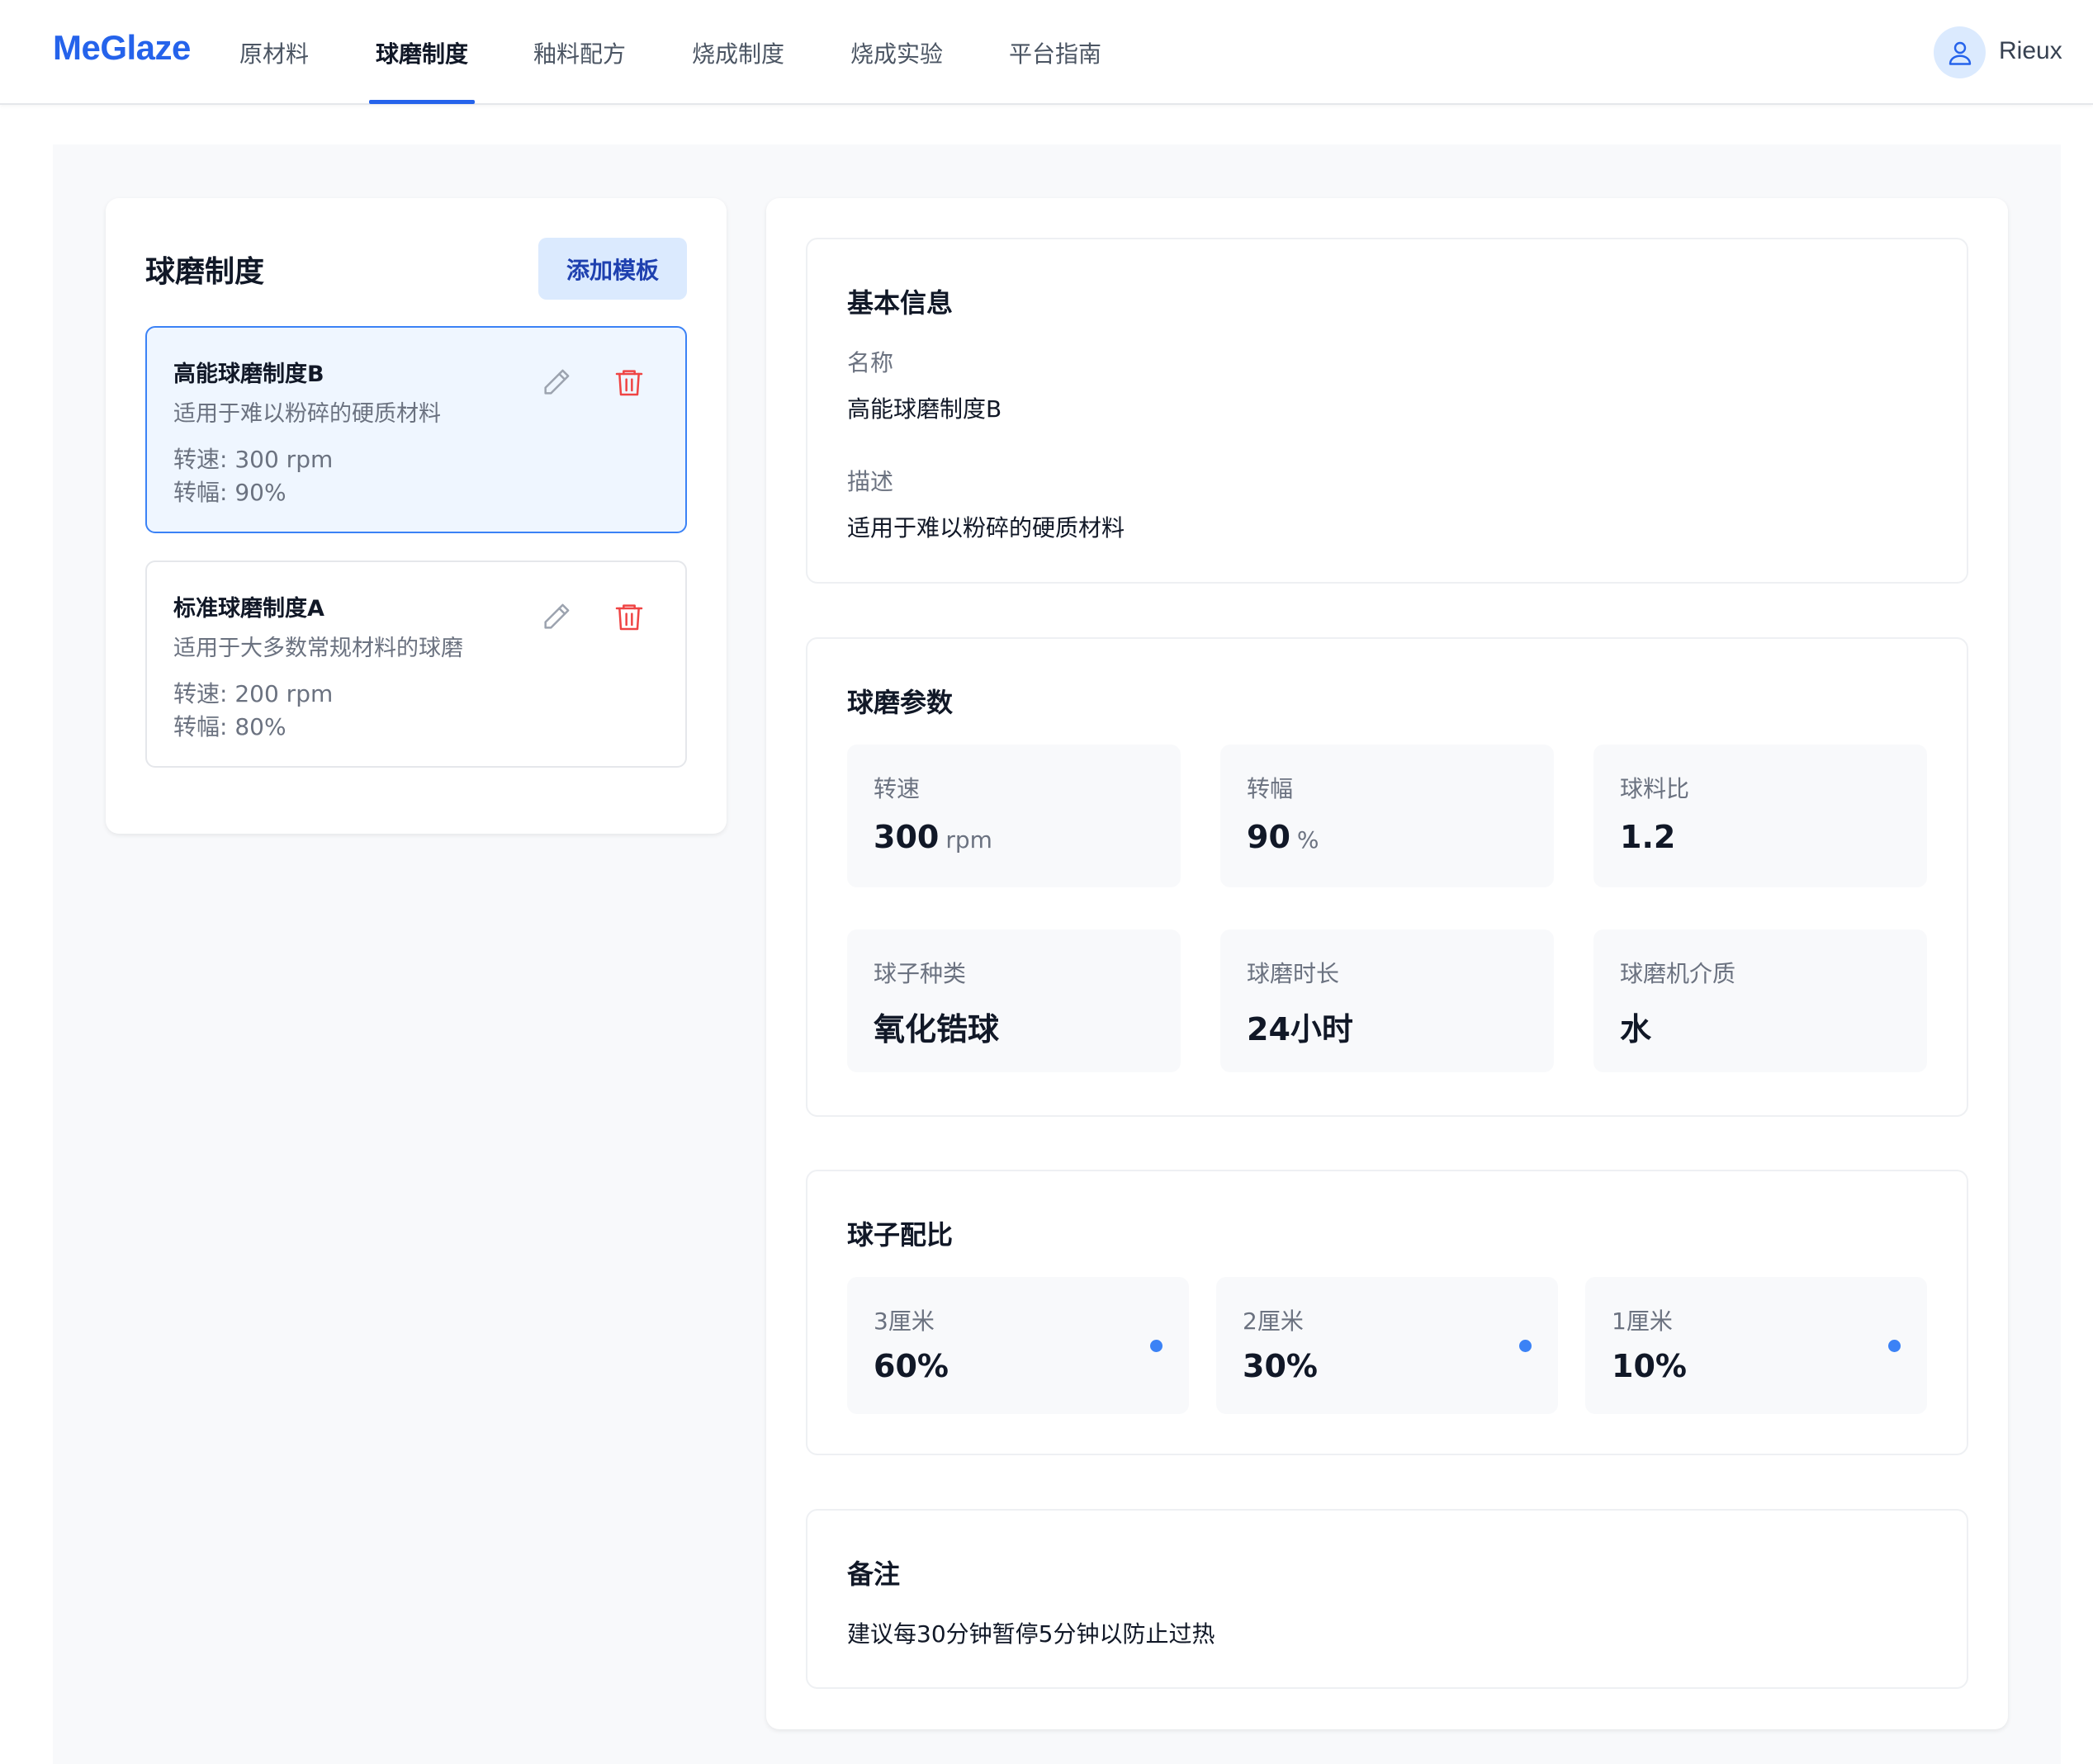  I want to click on section-title: 球磨参数, so click(900, 702).